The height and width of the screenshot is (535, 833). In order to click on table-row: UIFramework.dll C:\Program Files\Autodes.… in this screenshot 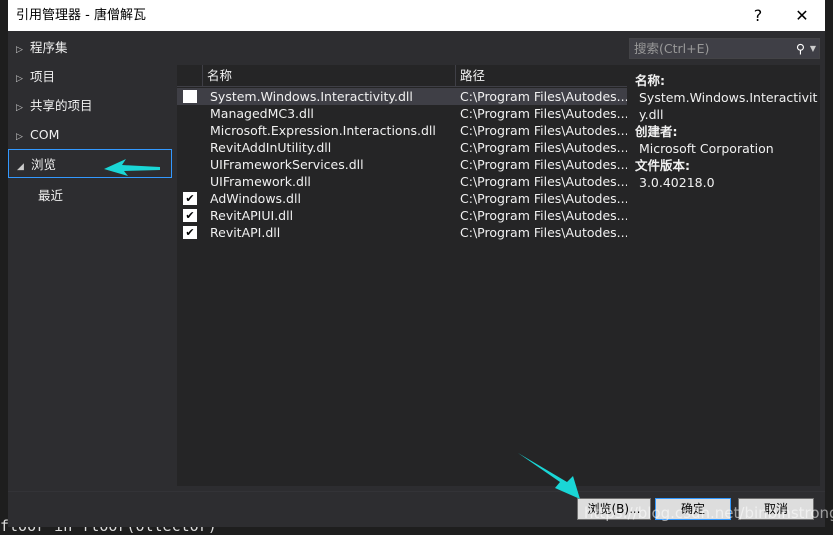, I will do `click(403, 181)`.